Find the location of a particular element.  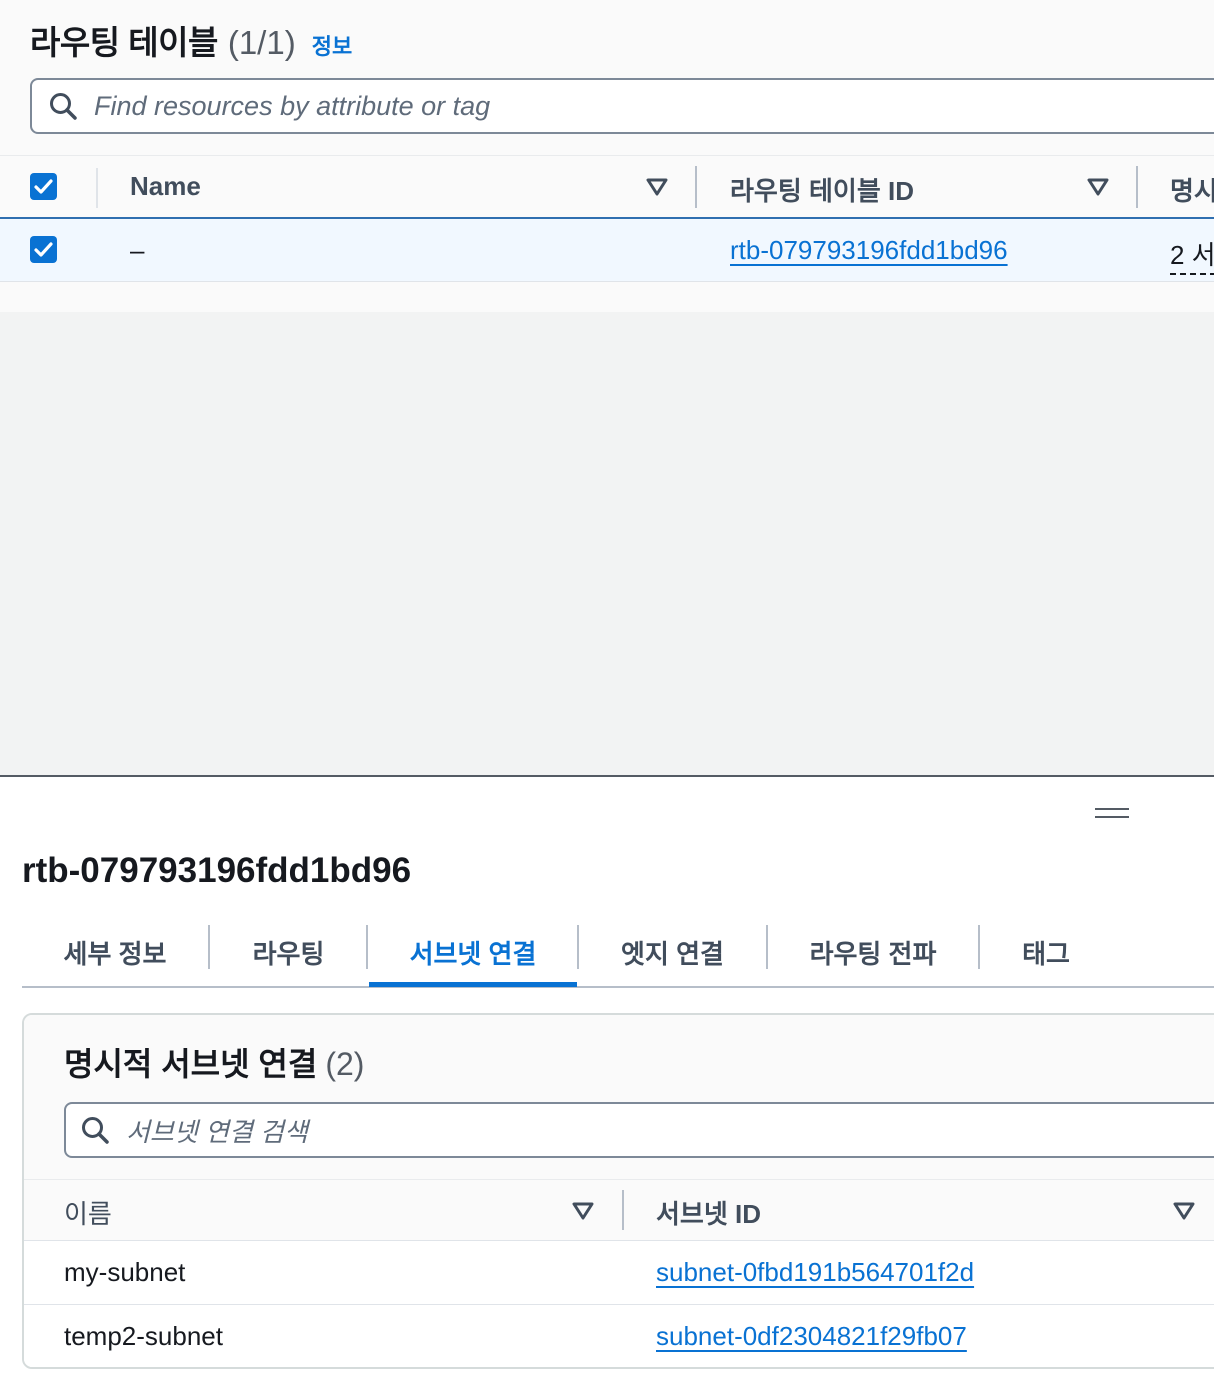

column-header-name: Name is located at coordinates (165, 186).